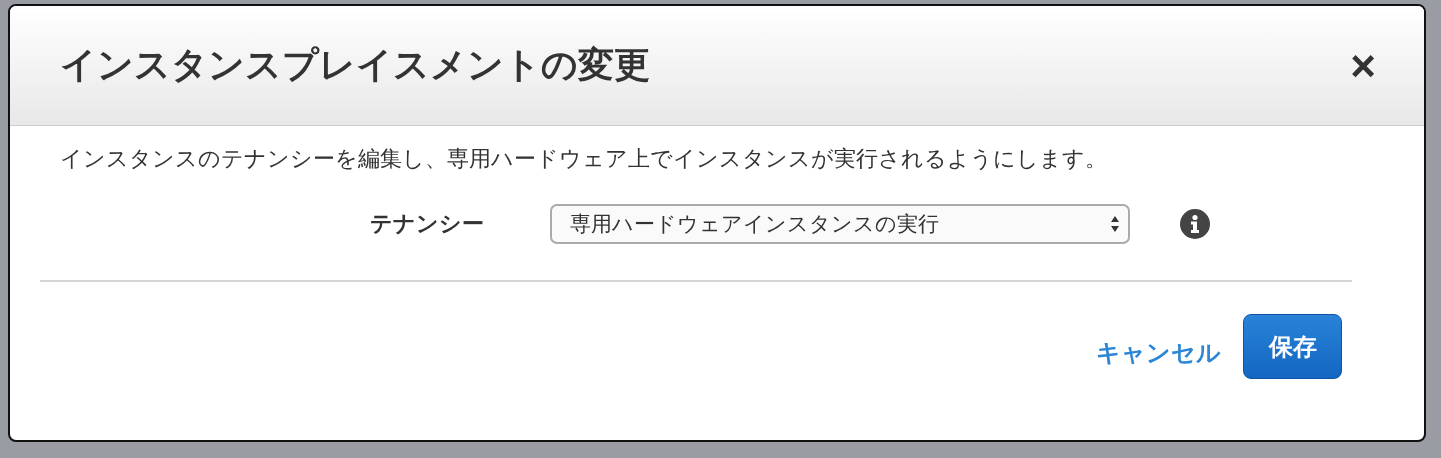  What do you see at coordinates (427, 224) in the screenshot?
I see `tenancy-label: テナンシー` at bounding box center [427, 224].